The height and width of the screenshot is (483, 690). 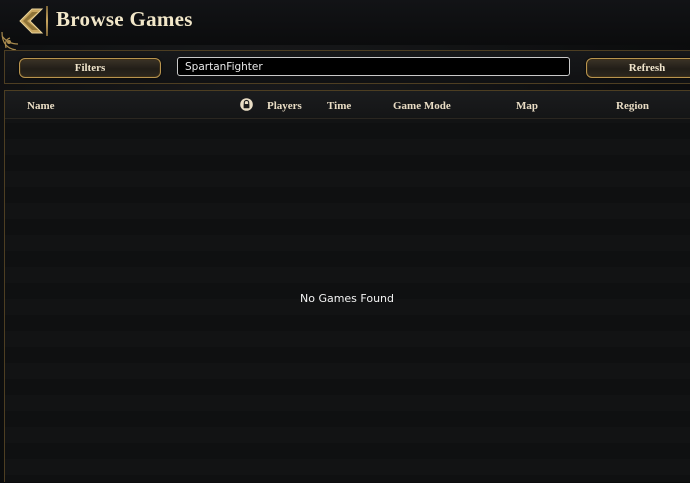 I want to click on column-players: Players, so click(x=284, y=106).